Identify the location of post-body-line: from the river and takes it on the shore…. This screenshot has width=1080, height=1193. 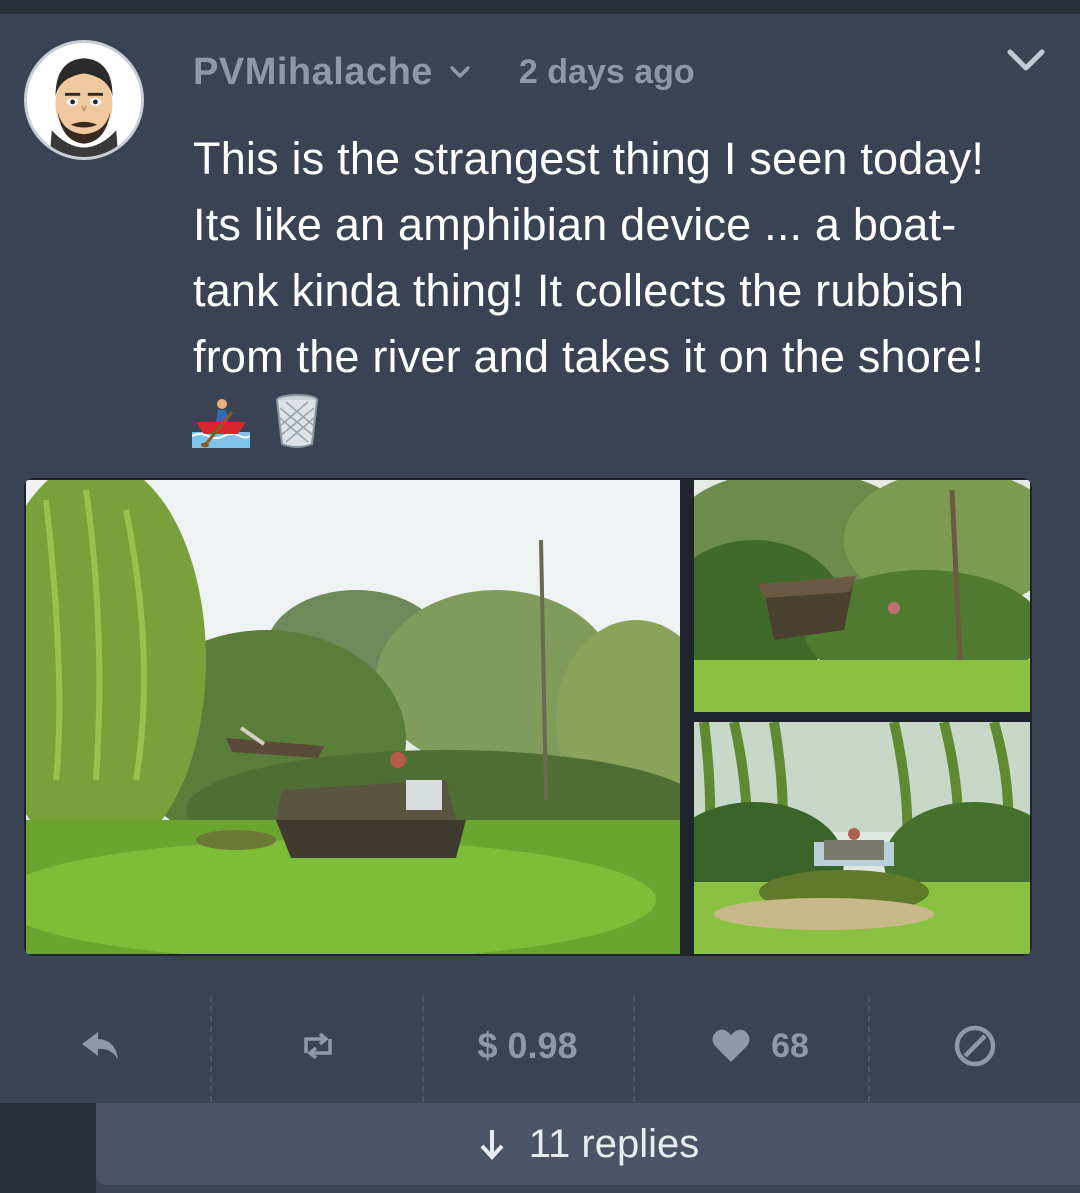
(589, 356).